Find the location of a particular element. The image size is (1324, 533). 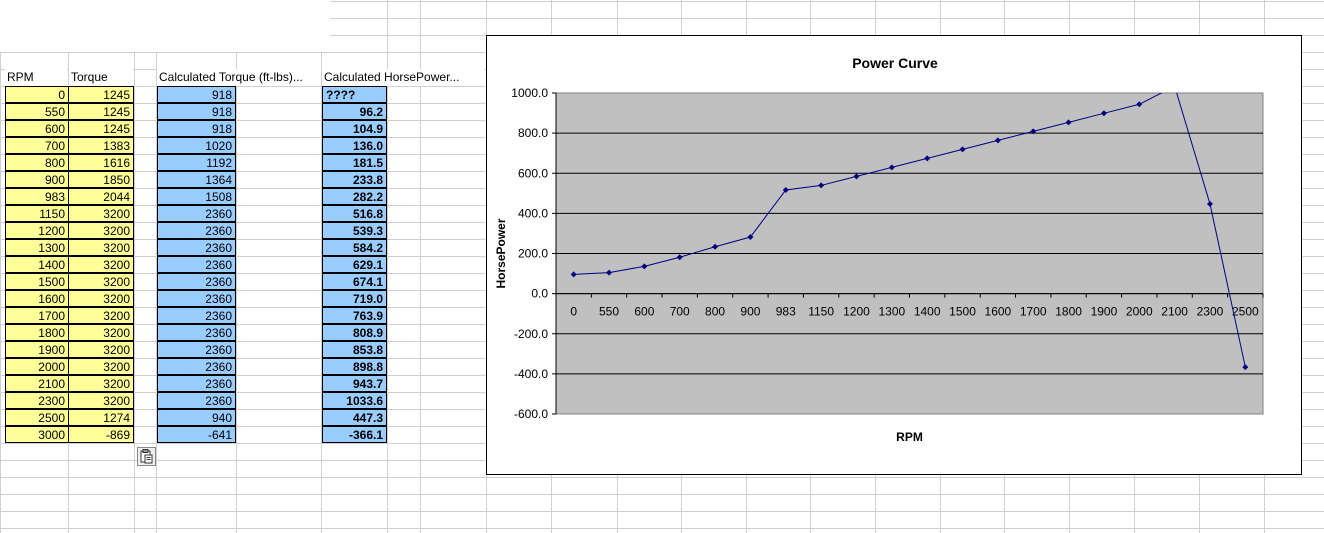

cell-torque: 1383 is located at coordinates (101, 145).